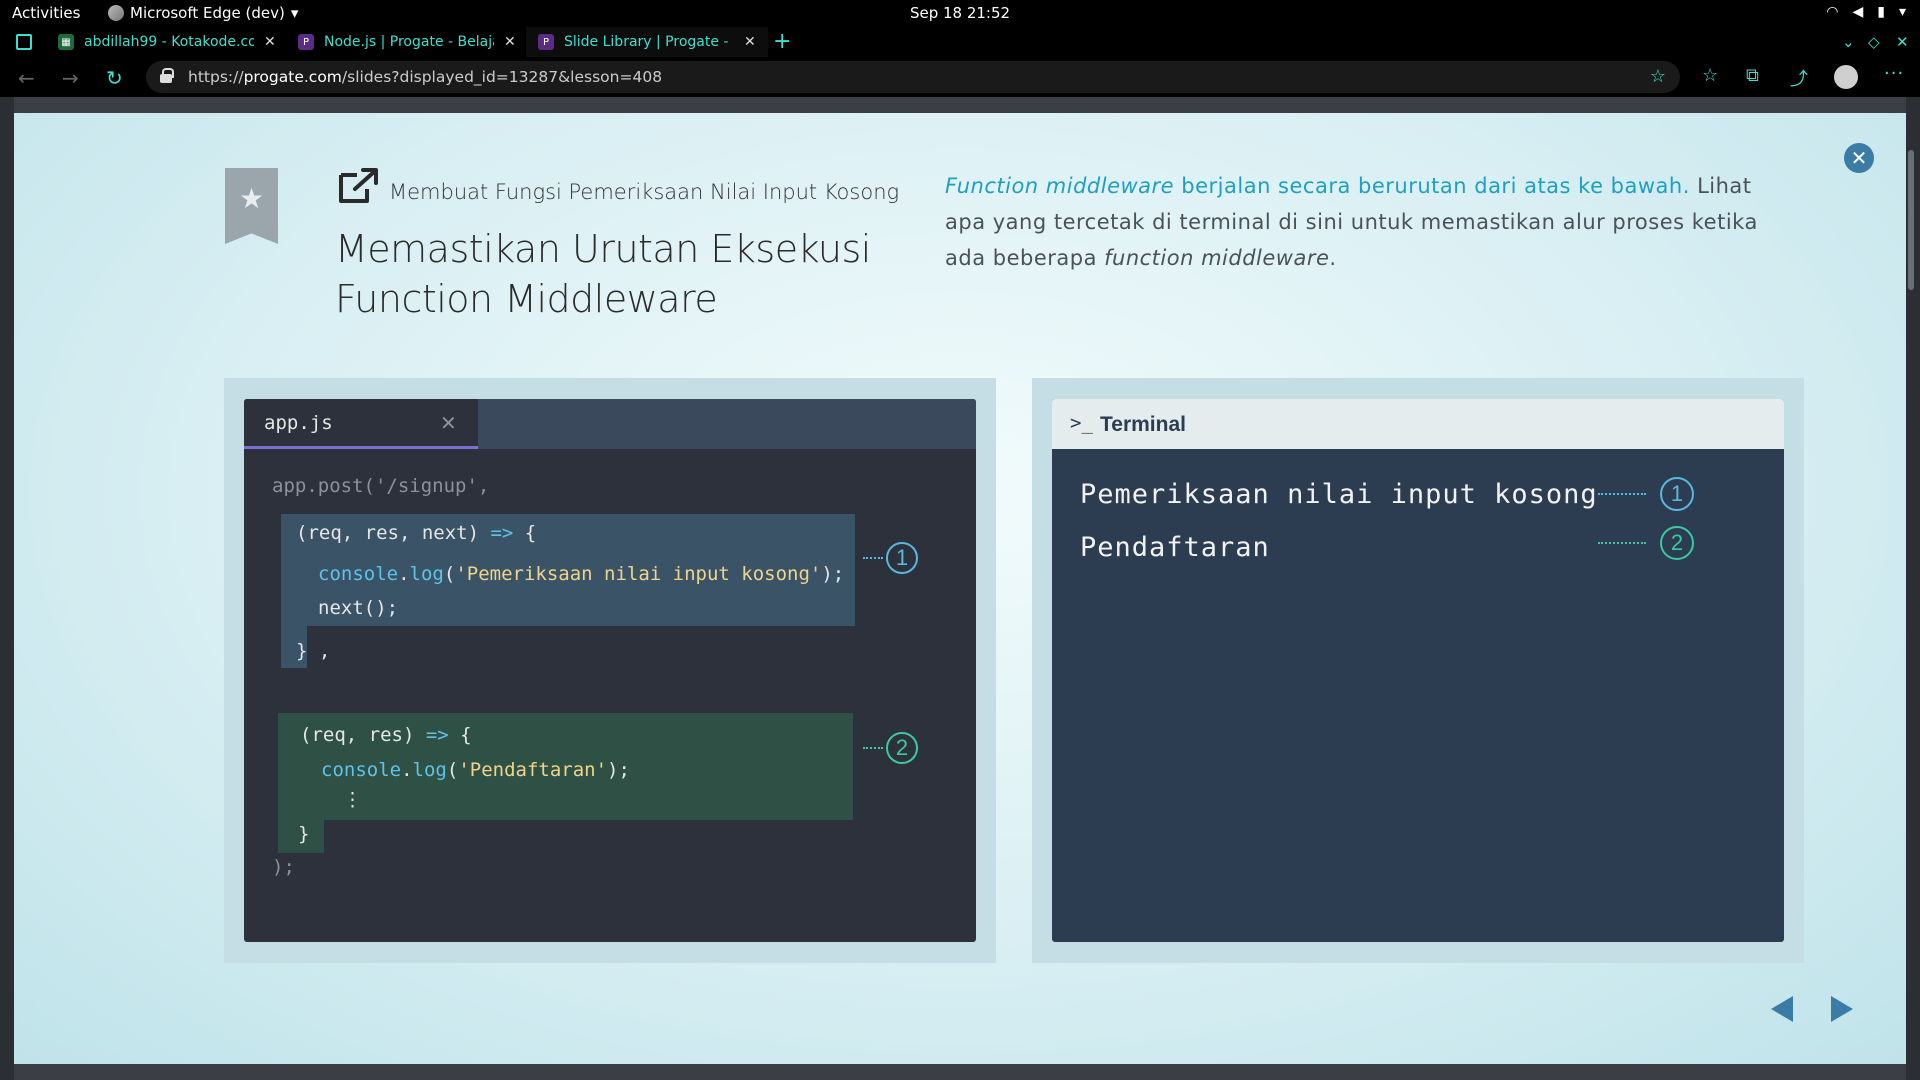 The height and width of the screenshot is (1080, 1920). I want to click on collections-icon: ⧉, so click(1752, 75).